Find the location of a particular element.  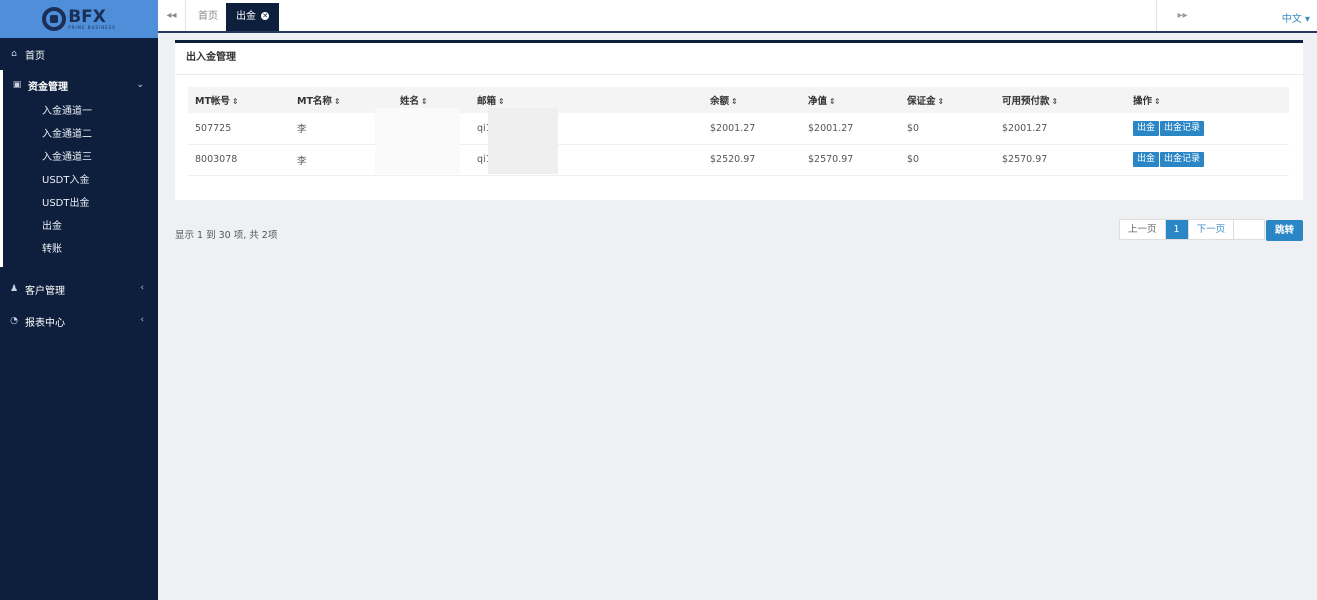

pagination: 上一页 1 下一页 is located at coordinates (1192, 229).